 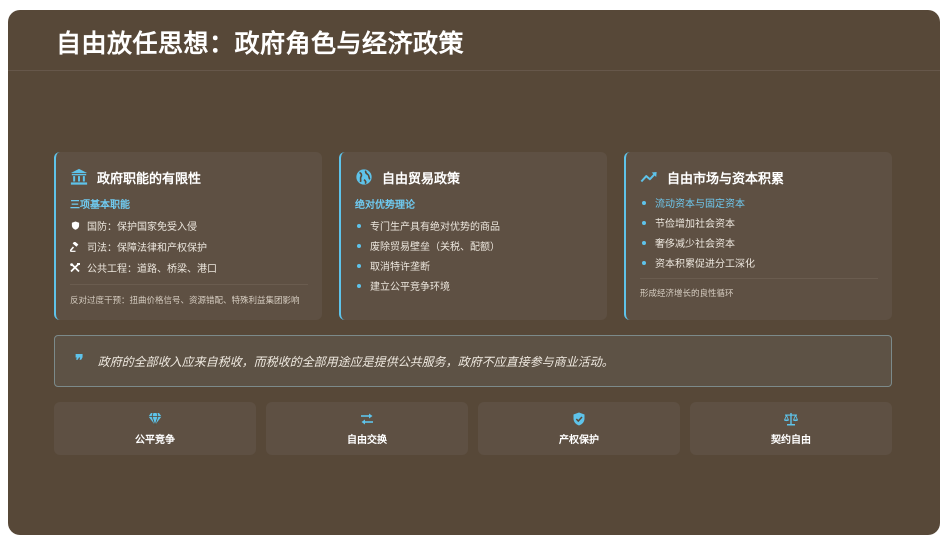 What do you see at coordinates (759, 223) in the screenshot?
I see `list-item: 节俭增加社会资本` at bounding box center [759, 223].